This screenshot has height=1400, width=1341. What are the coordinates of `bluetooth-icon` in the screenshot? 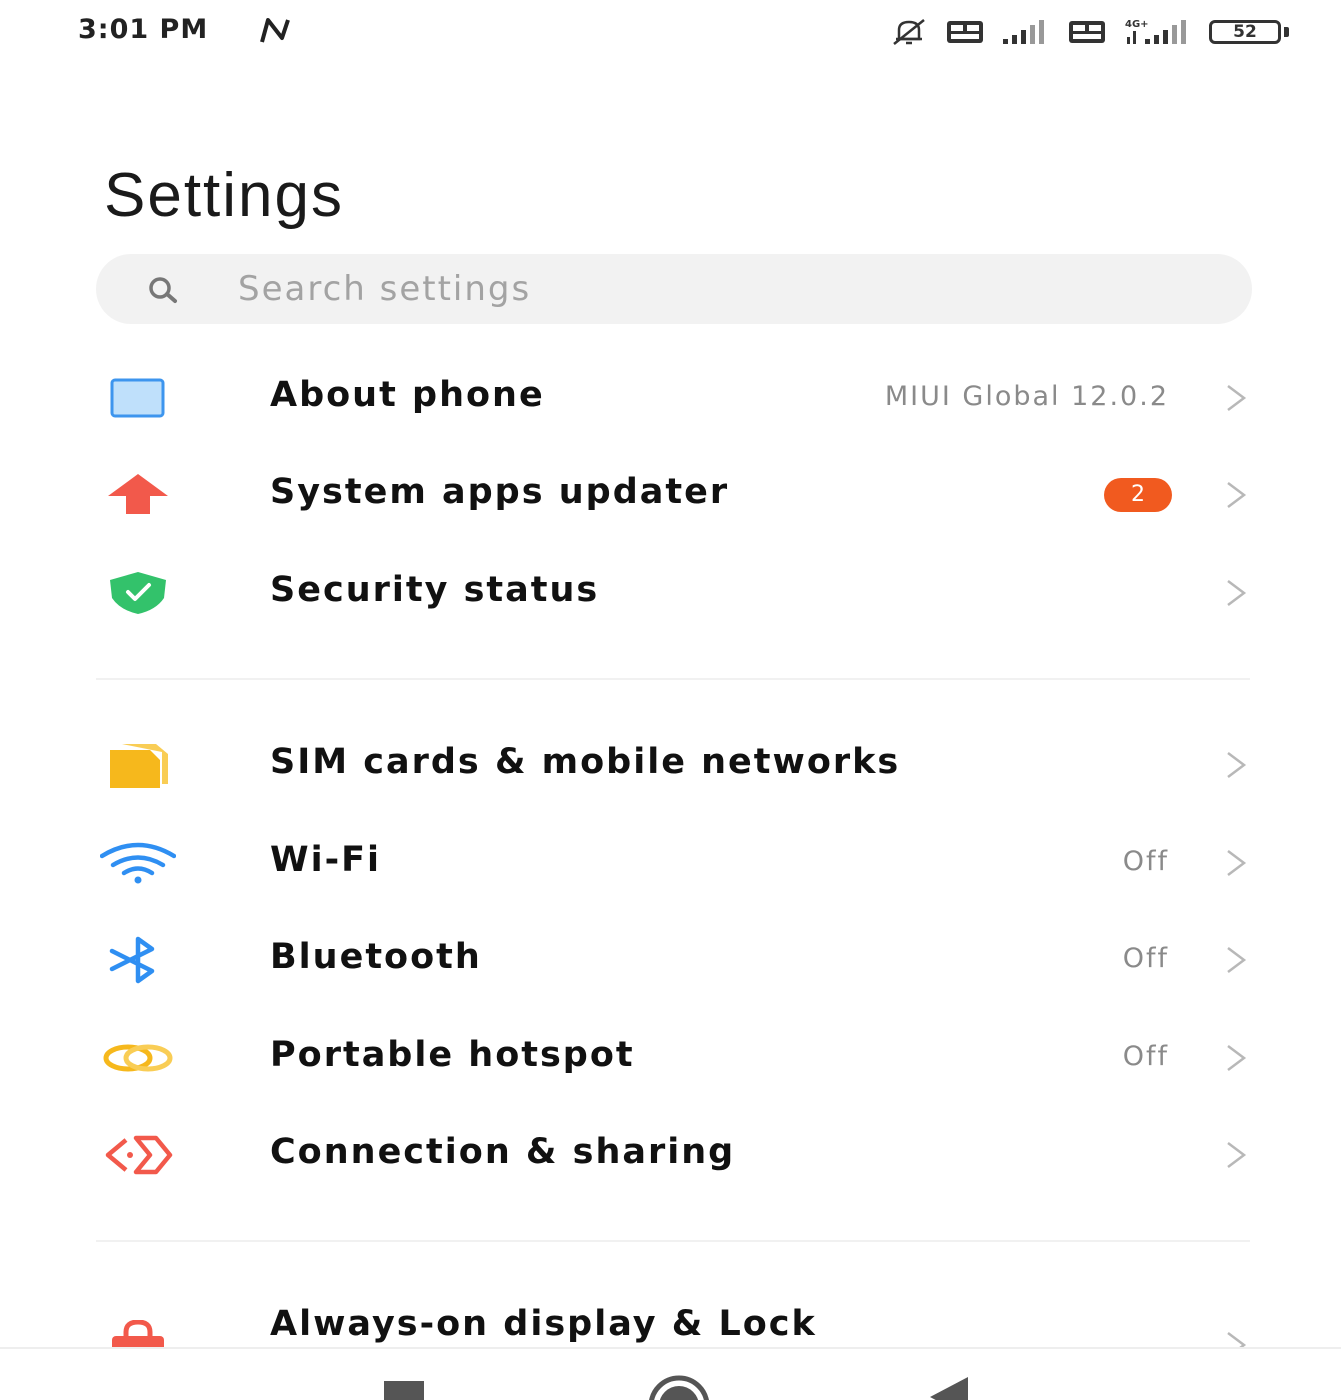 It's located at (132, 960).